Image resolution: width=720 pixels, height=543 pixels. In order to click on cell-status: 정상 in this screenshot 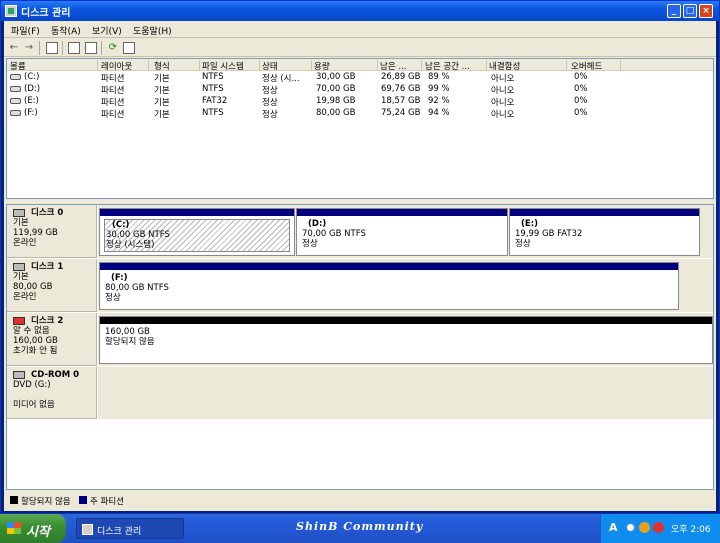, I will do `click(270, 91)`.